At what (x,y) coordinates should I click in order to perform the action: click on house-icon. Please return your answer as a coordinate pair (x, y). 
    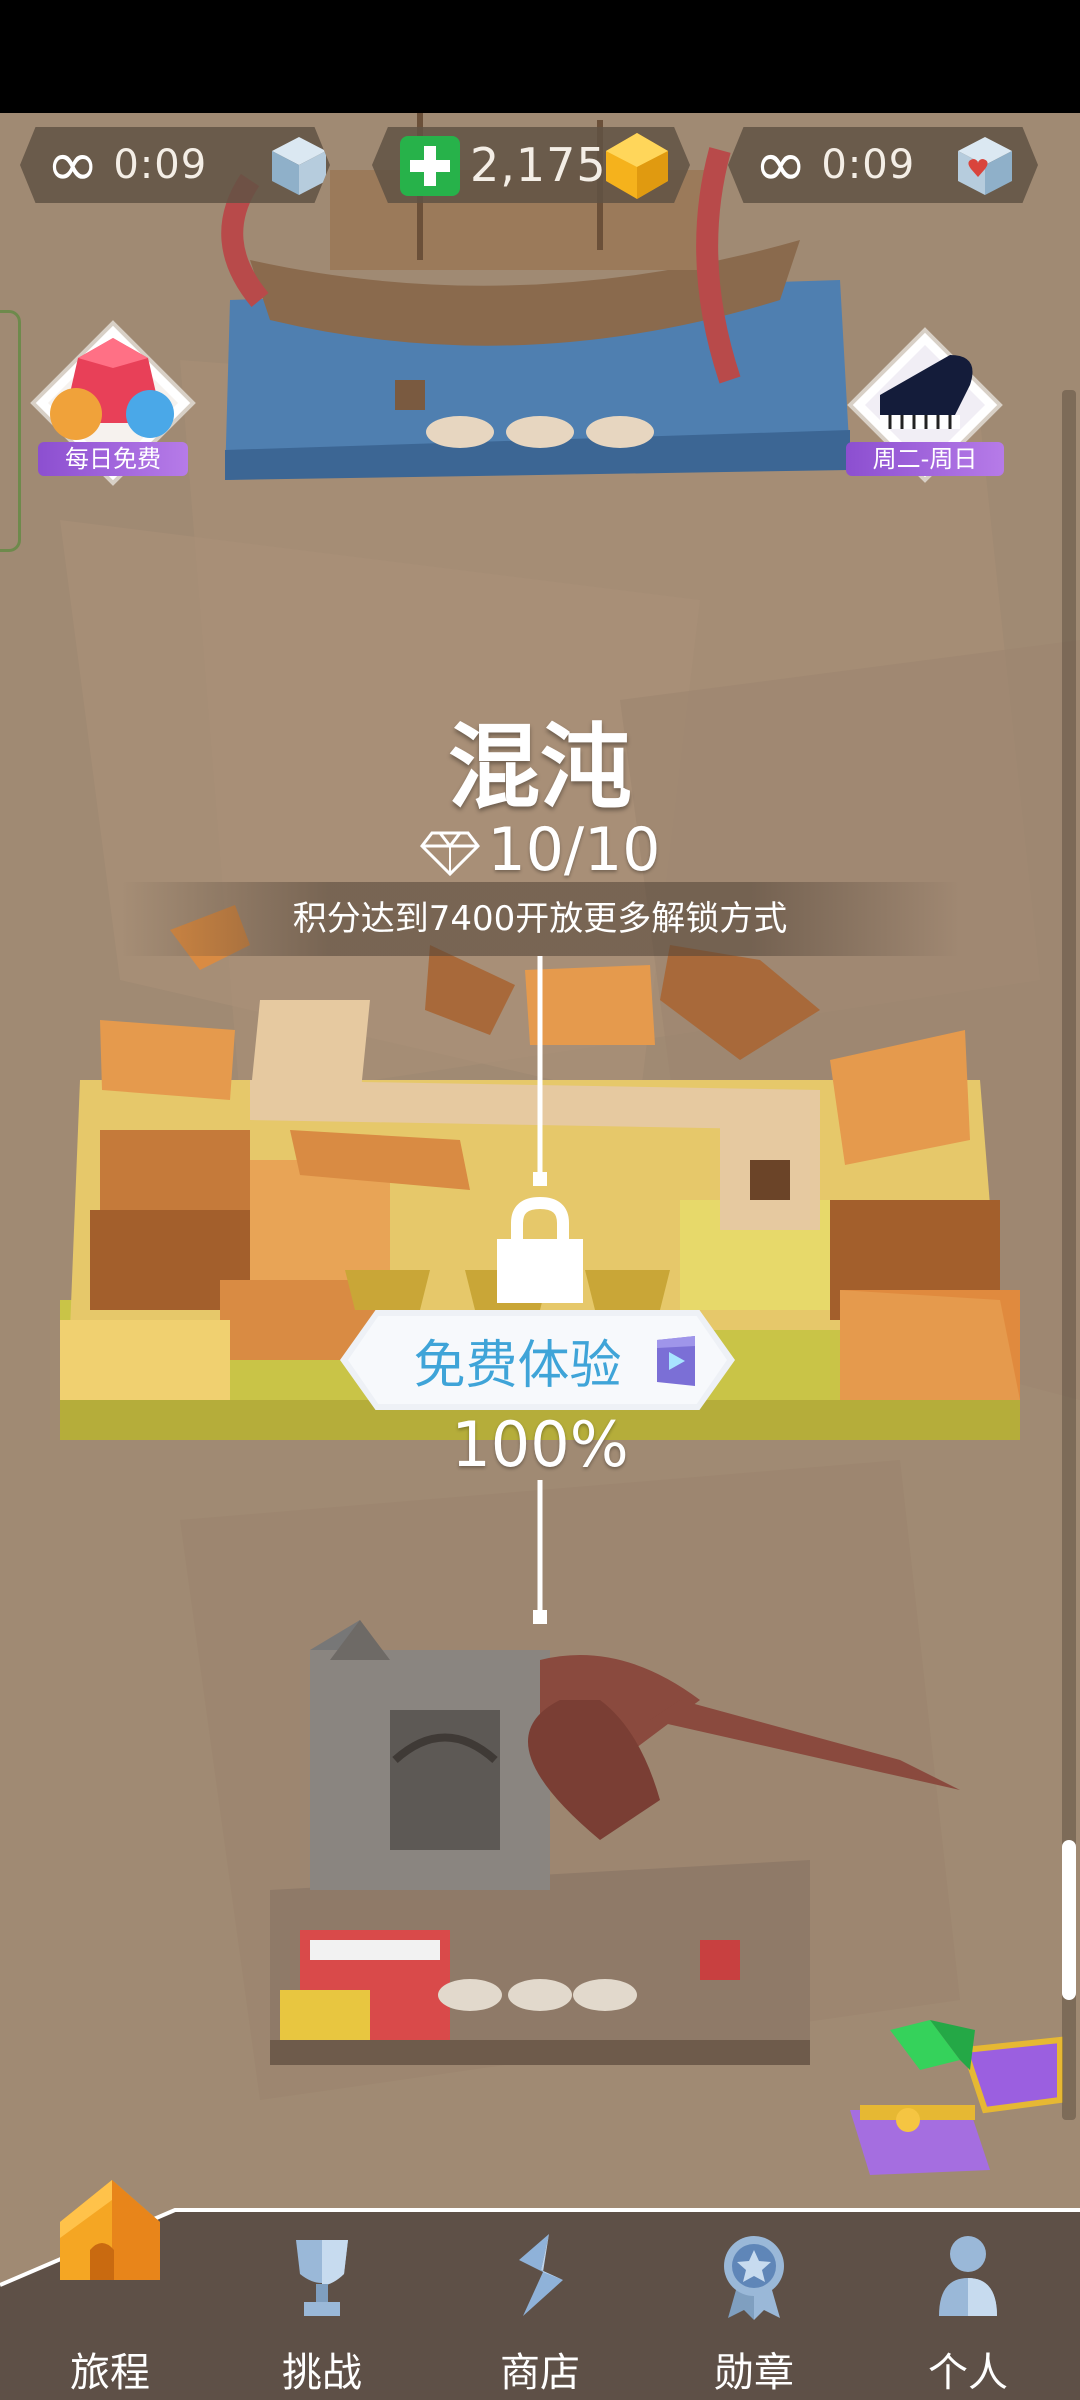
    Looking at the image, I should click on (110, 2230).